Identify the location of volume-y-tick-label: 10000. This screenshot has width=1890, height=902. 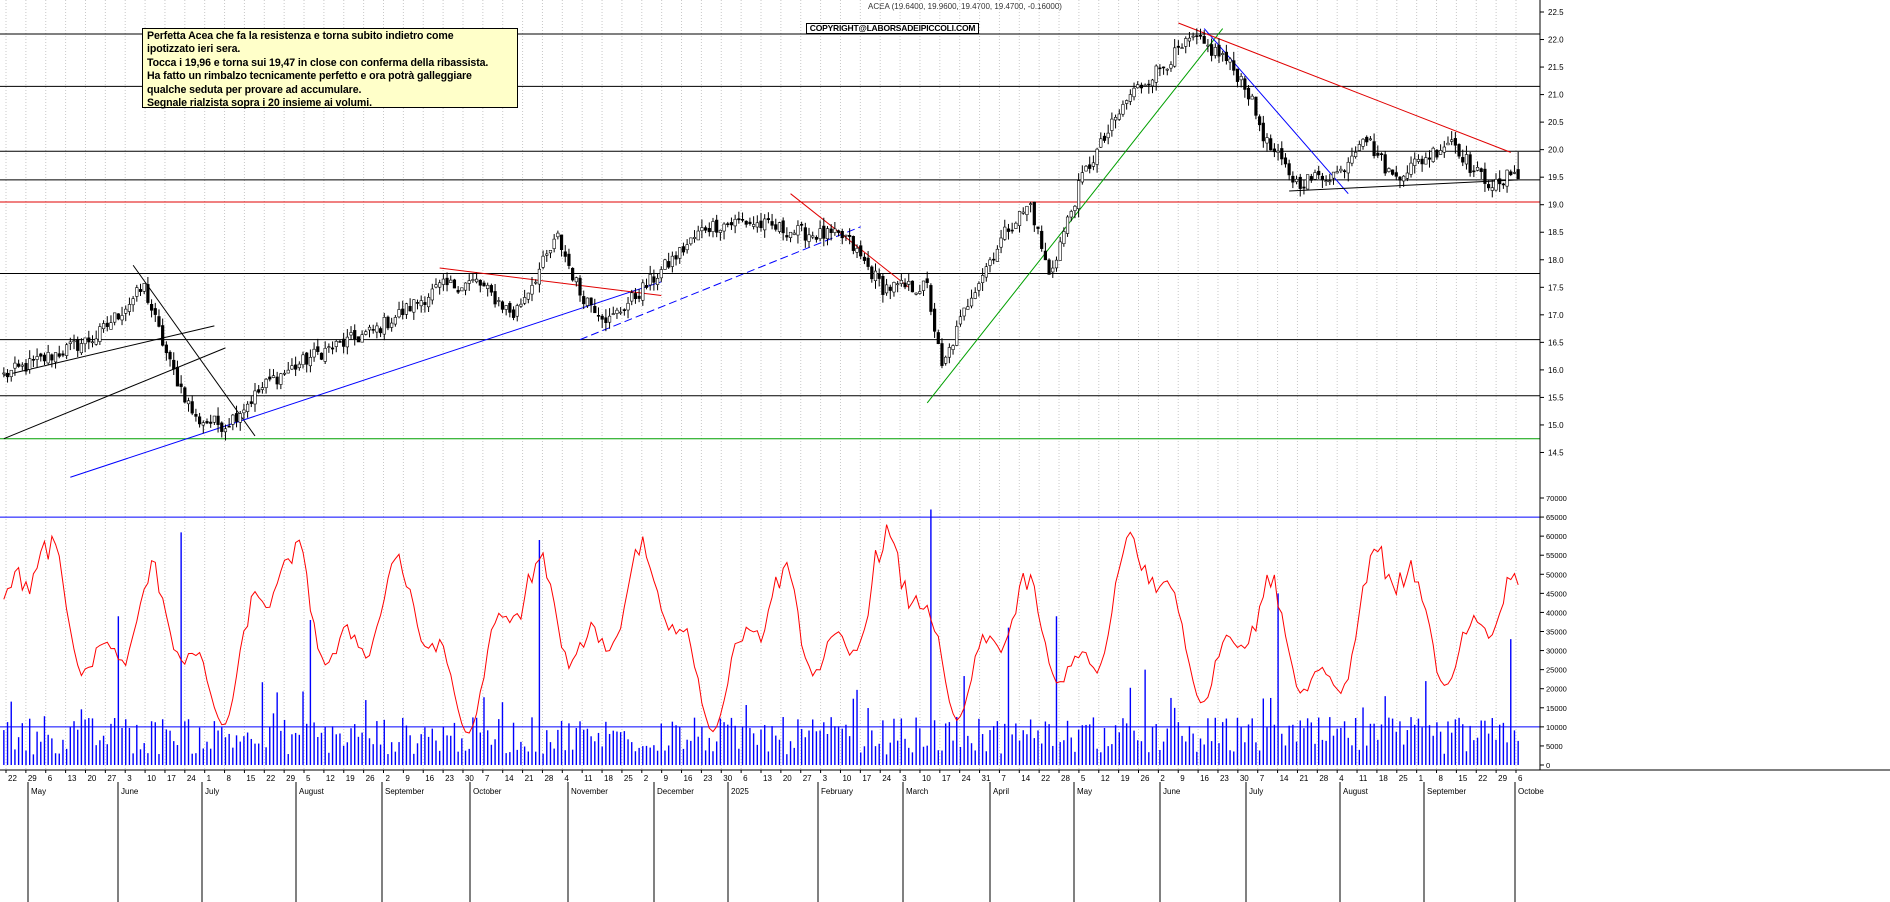
(1556, 727).